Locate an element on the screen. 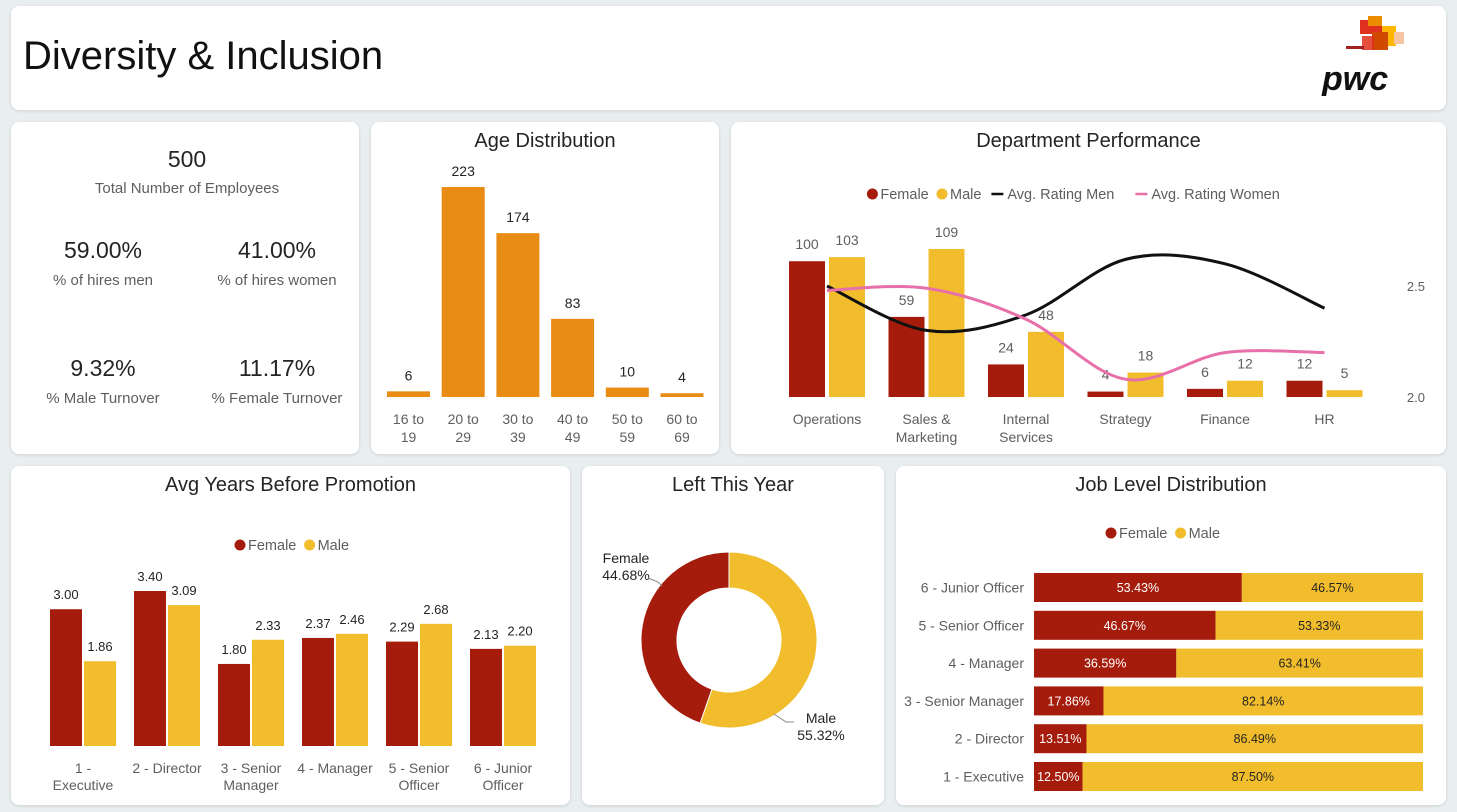 The width and height of the screenshot is (1457, 812). job-value-label-male-2: 63.41% is located at coordinates (1299, 664).